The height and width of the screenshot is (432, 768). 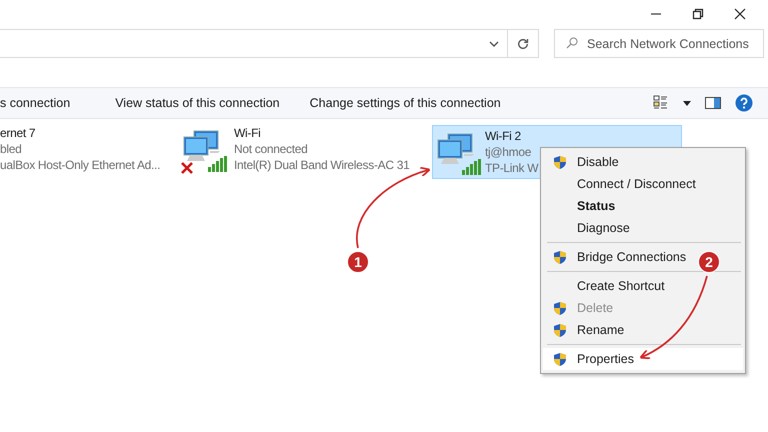 I want to click on refresh-button, so click(x=523, y=43).